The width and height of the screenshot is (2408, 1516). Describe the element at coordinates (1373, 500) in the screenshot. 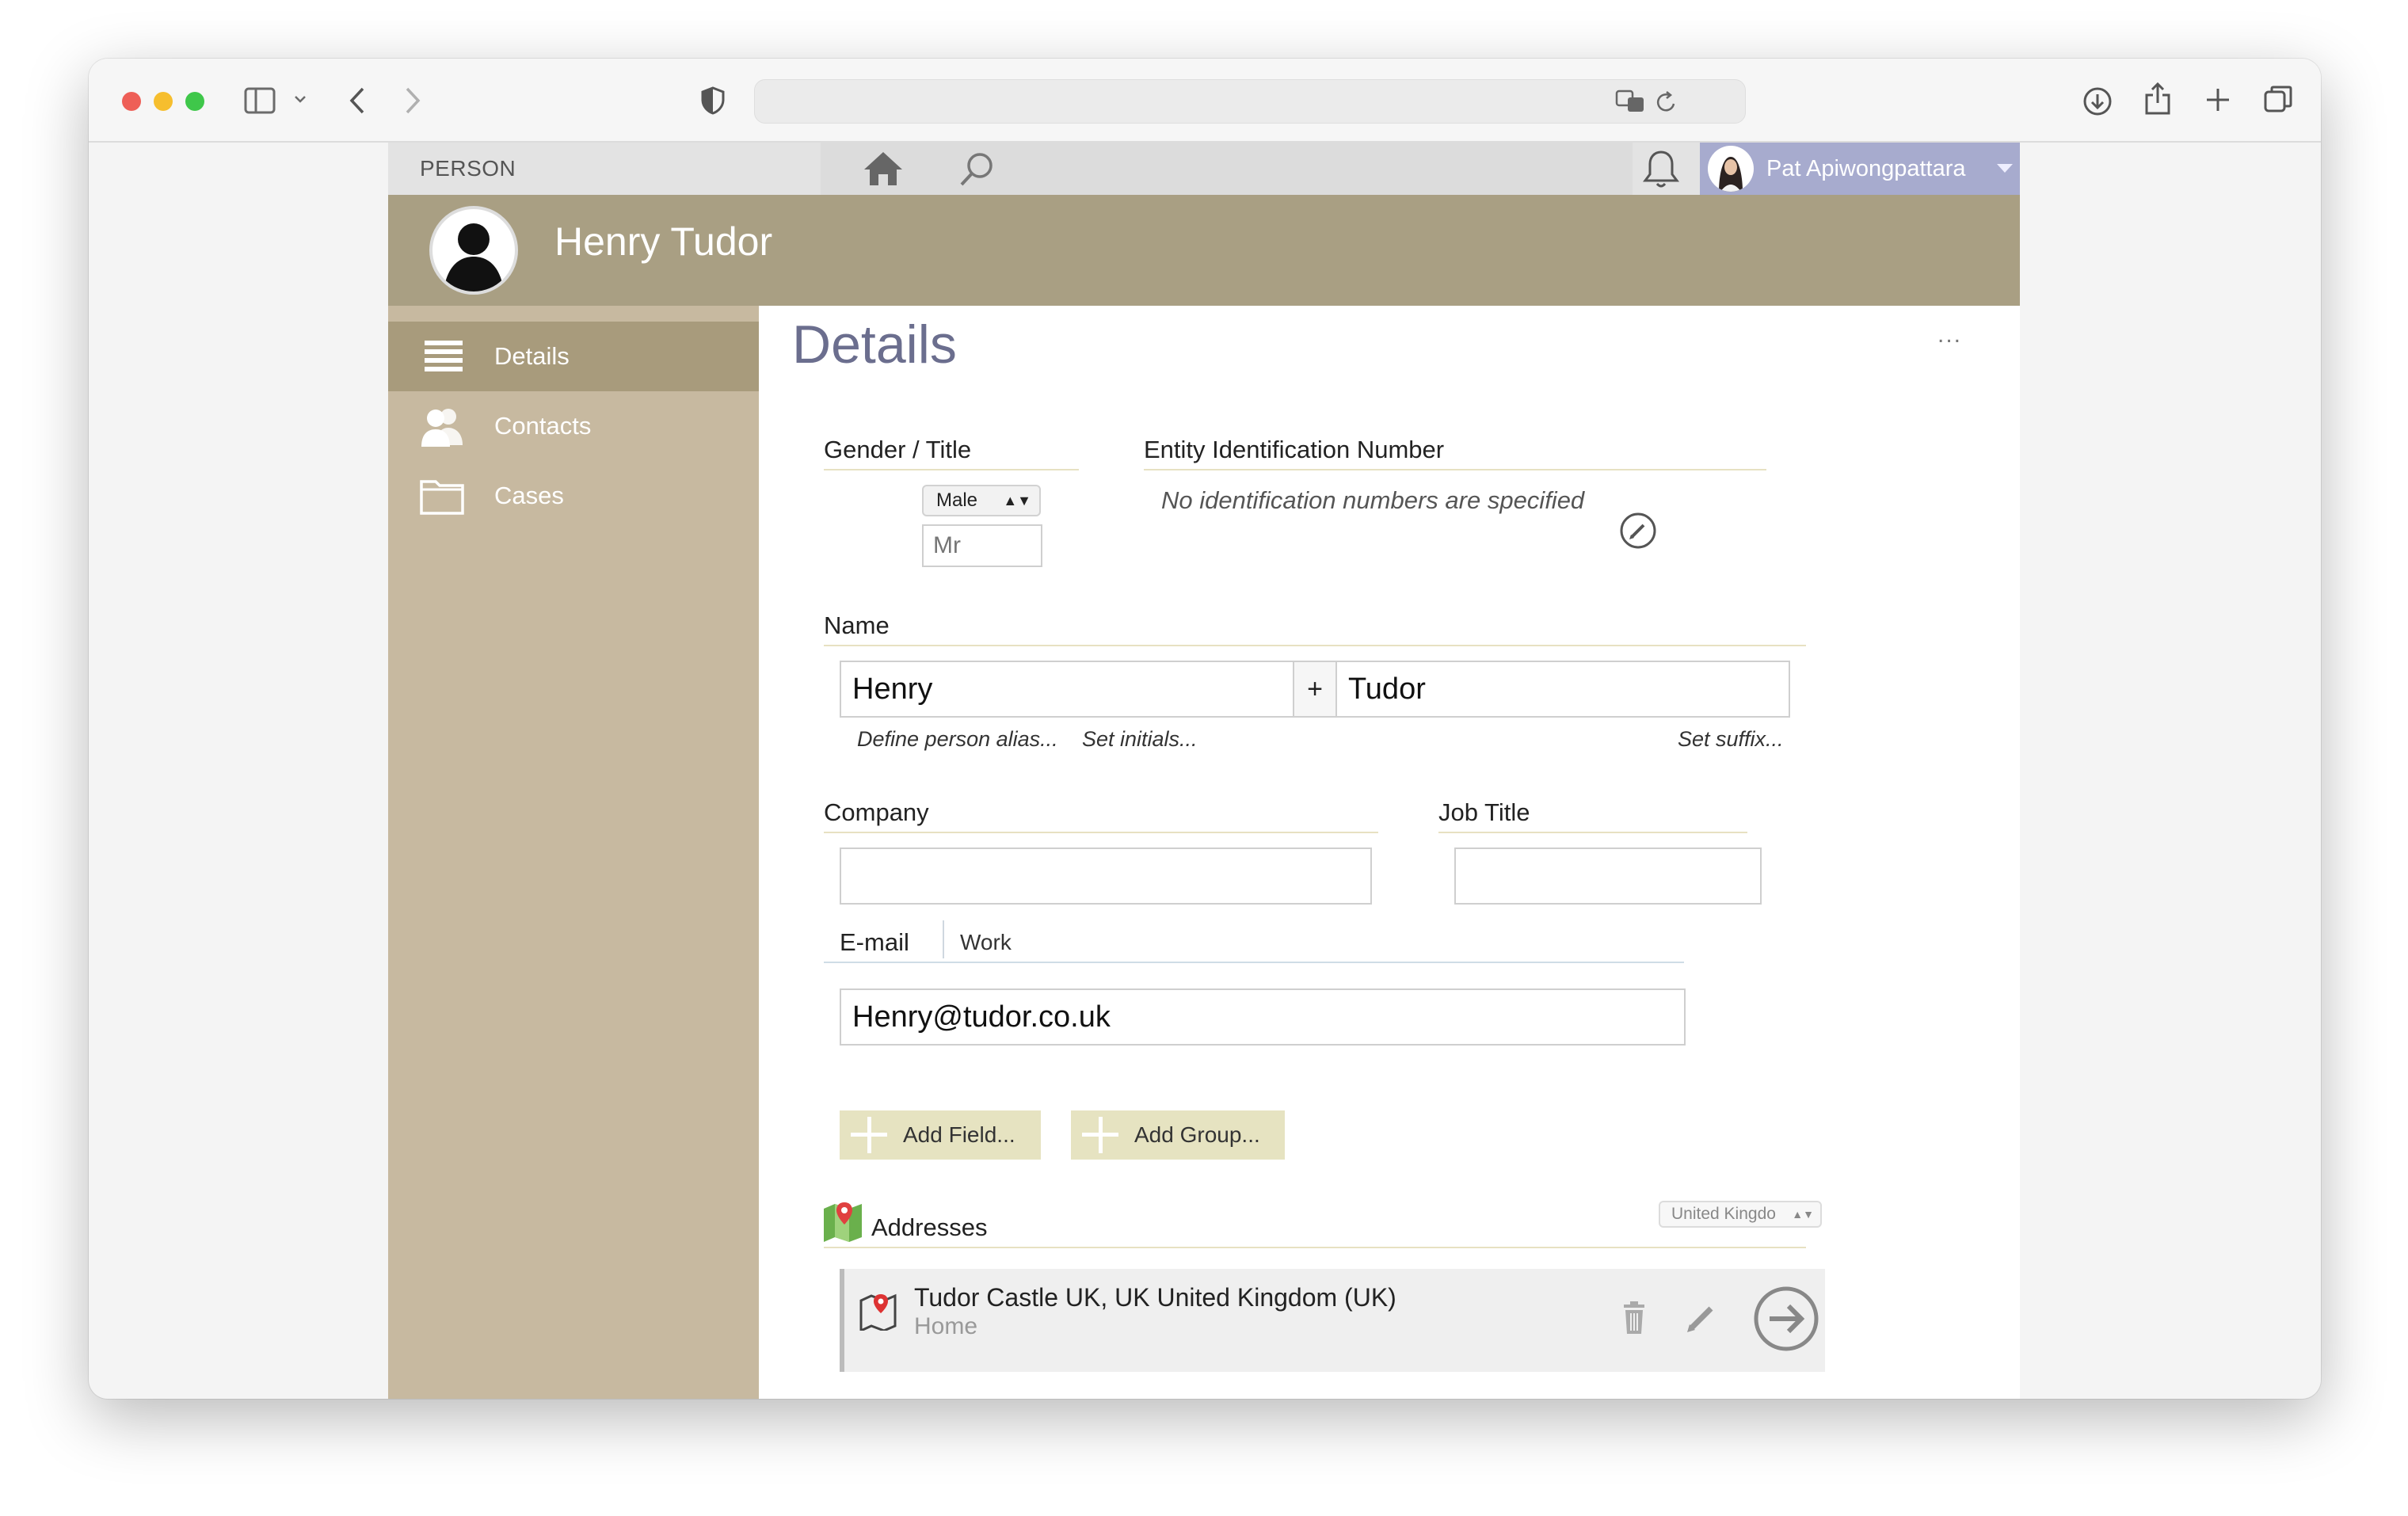

I see `entity-id-empty-text: No identification numbers are specified` at that location.